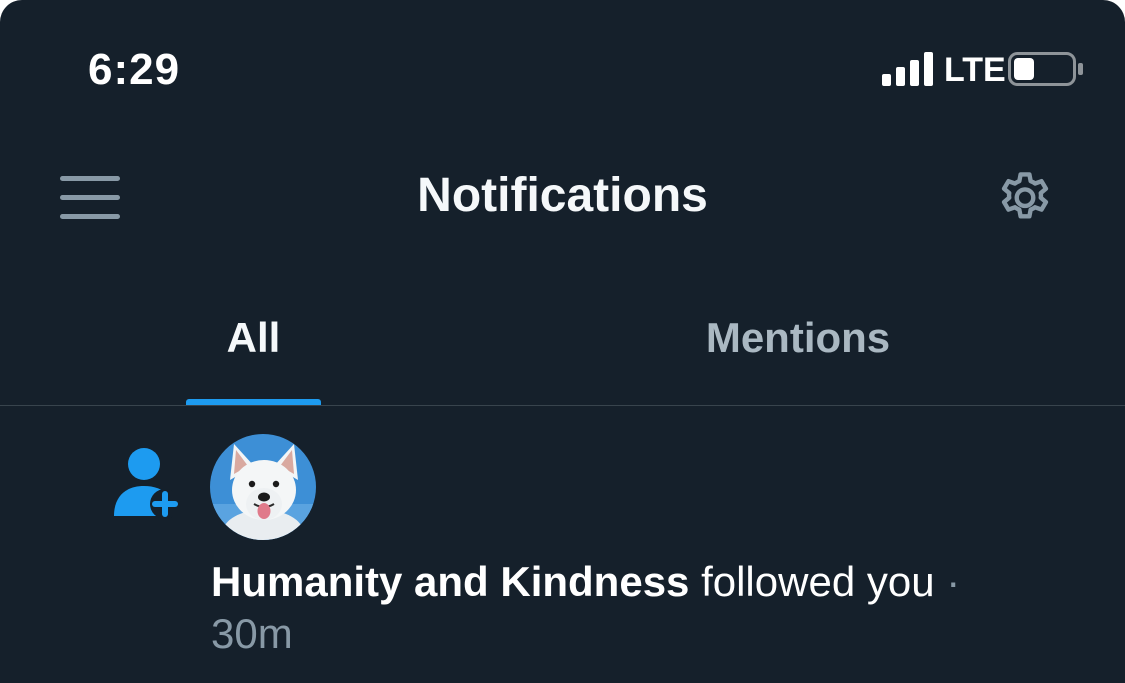 The image size is (1125, 683). Describe the element at coordinates (907, 69) in the screenshot. I see `signal-strength-icon` at that location.